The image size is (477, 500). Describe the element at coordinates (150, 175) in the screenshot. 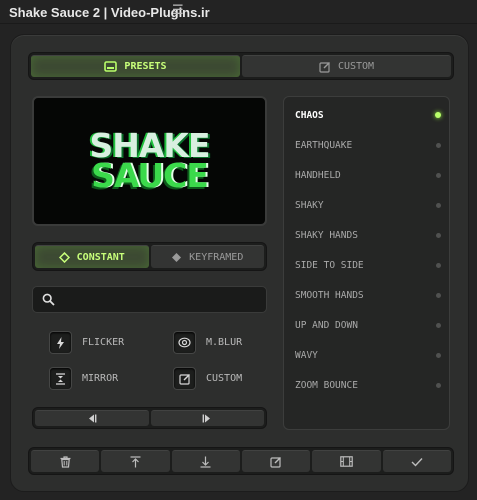

I see `logo-line-2: SAUCE` at that location.